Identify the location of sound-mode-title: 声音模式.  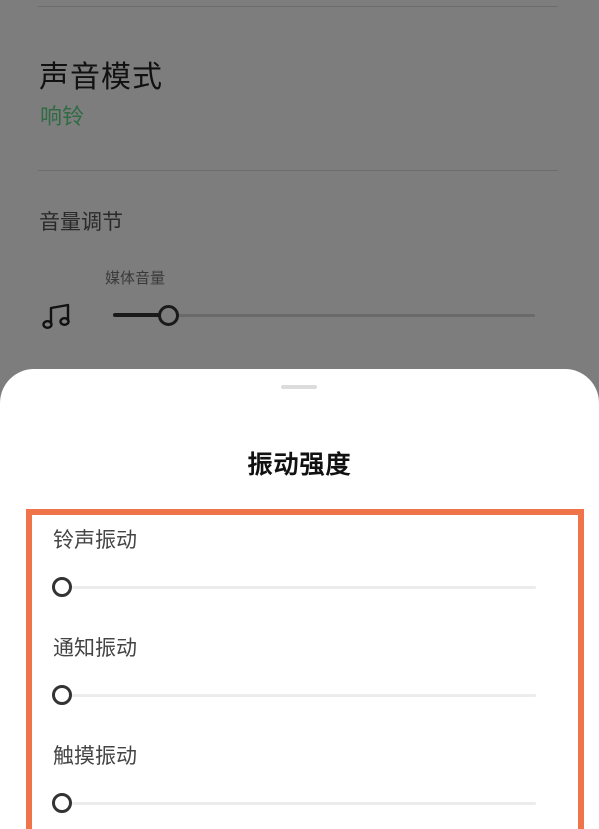
(101, 74).